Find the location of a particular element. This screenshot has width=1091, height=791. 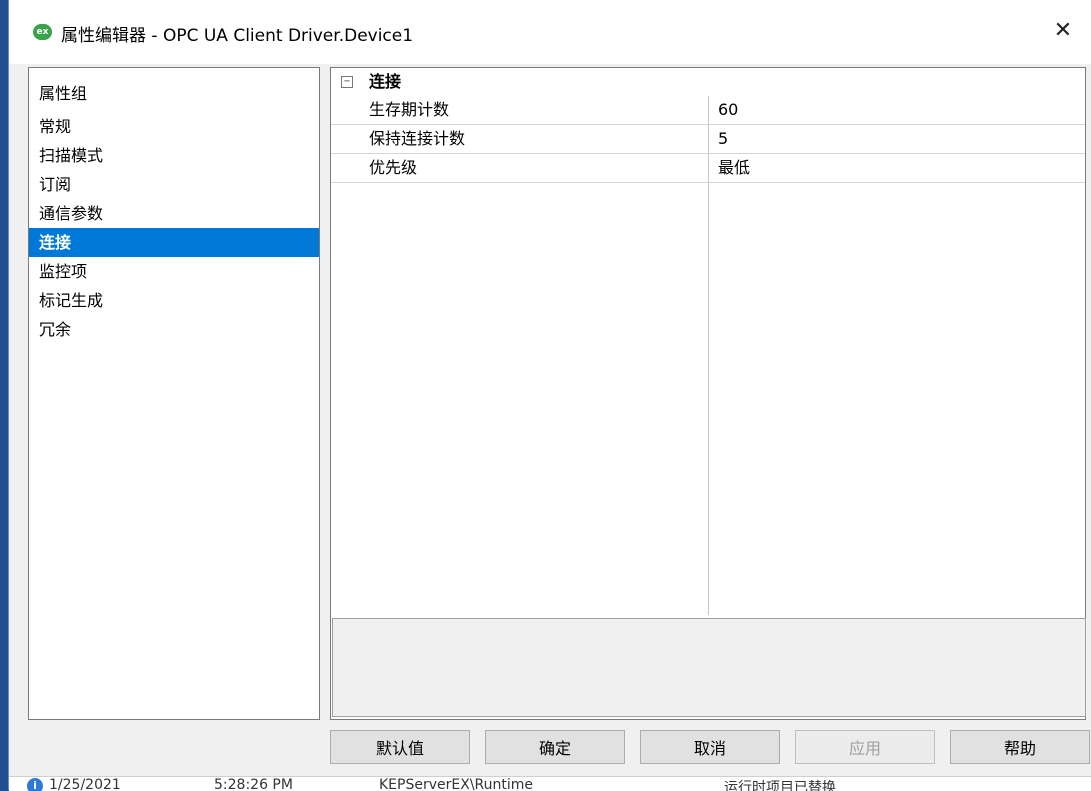

column-divider is located at coordinates (708, 355).